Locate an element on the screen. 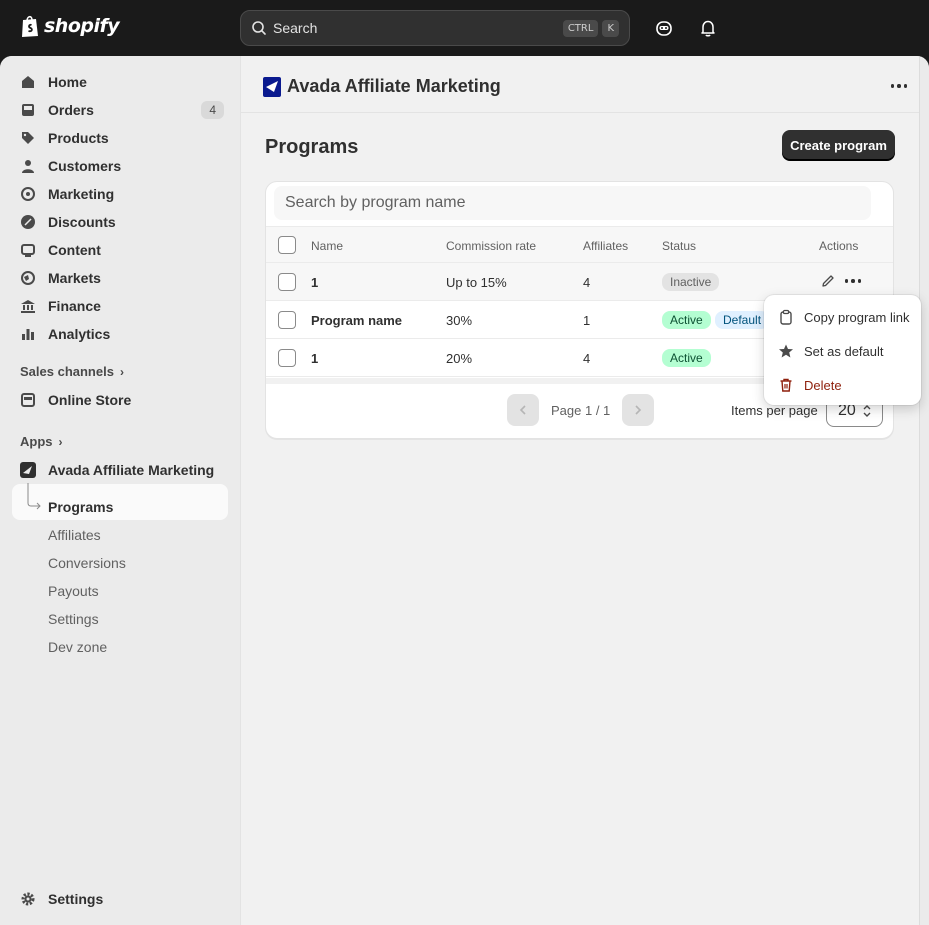 The image size is (929, 925). top-bar: shopify Search CTRL K is located at coordinates (464, 28).